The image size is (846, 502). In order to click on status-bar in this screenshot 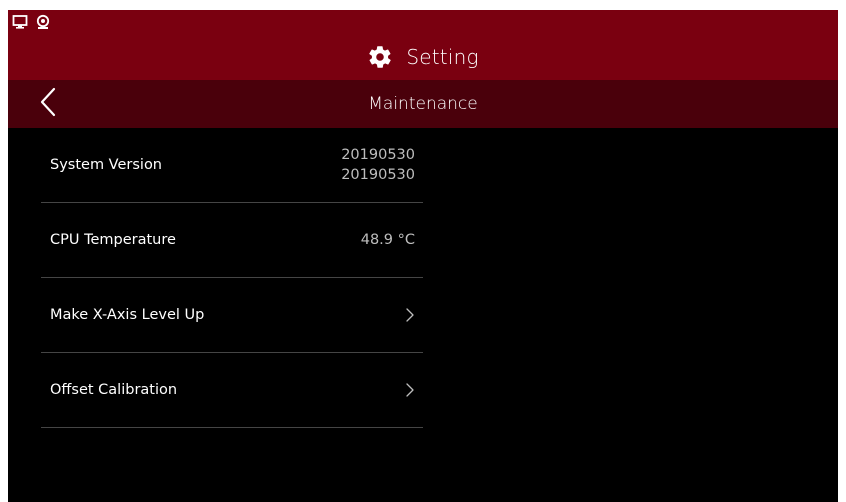, I will do `click(423, 22)`.